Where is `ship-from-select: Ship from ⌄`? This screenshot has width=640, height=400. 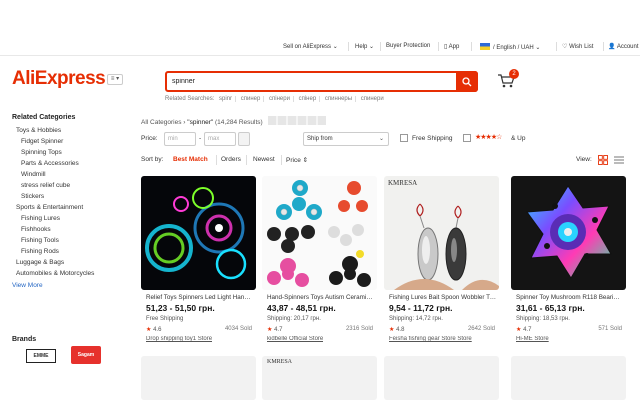 ship-from-select: Ship from ⌄ is located at coordinates (346, 139).